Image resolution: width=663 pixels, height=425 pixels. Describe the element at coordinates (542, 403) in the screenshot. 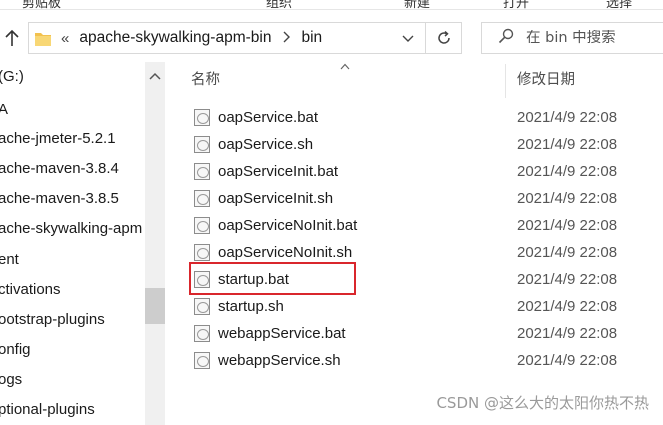

I see `watermark: CSDN @这么大的太阳你热不热` at that location.